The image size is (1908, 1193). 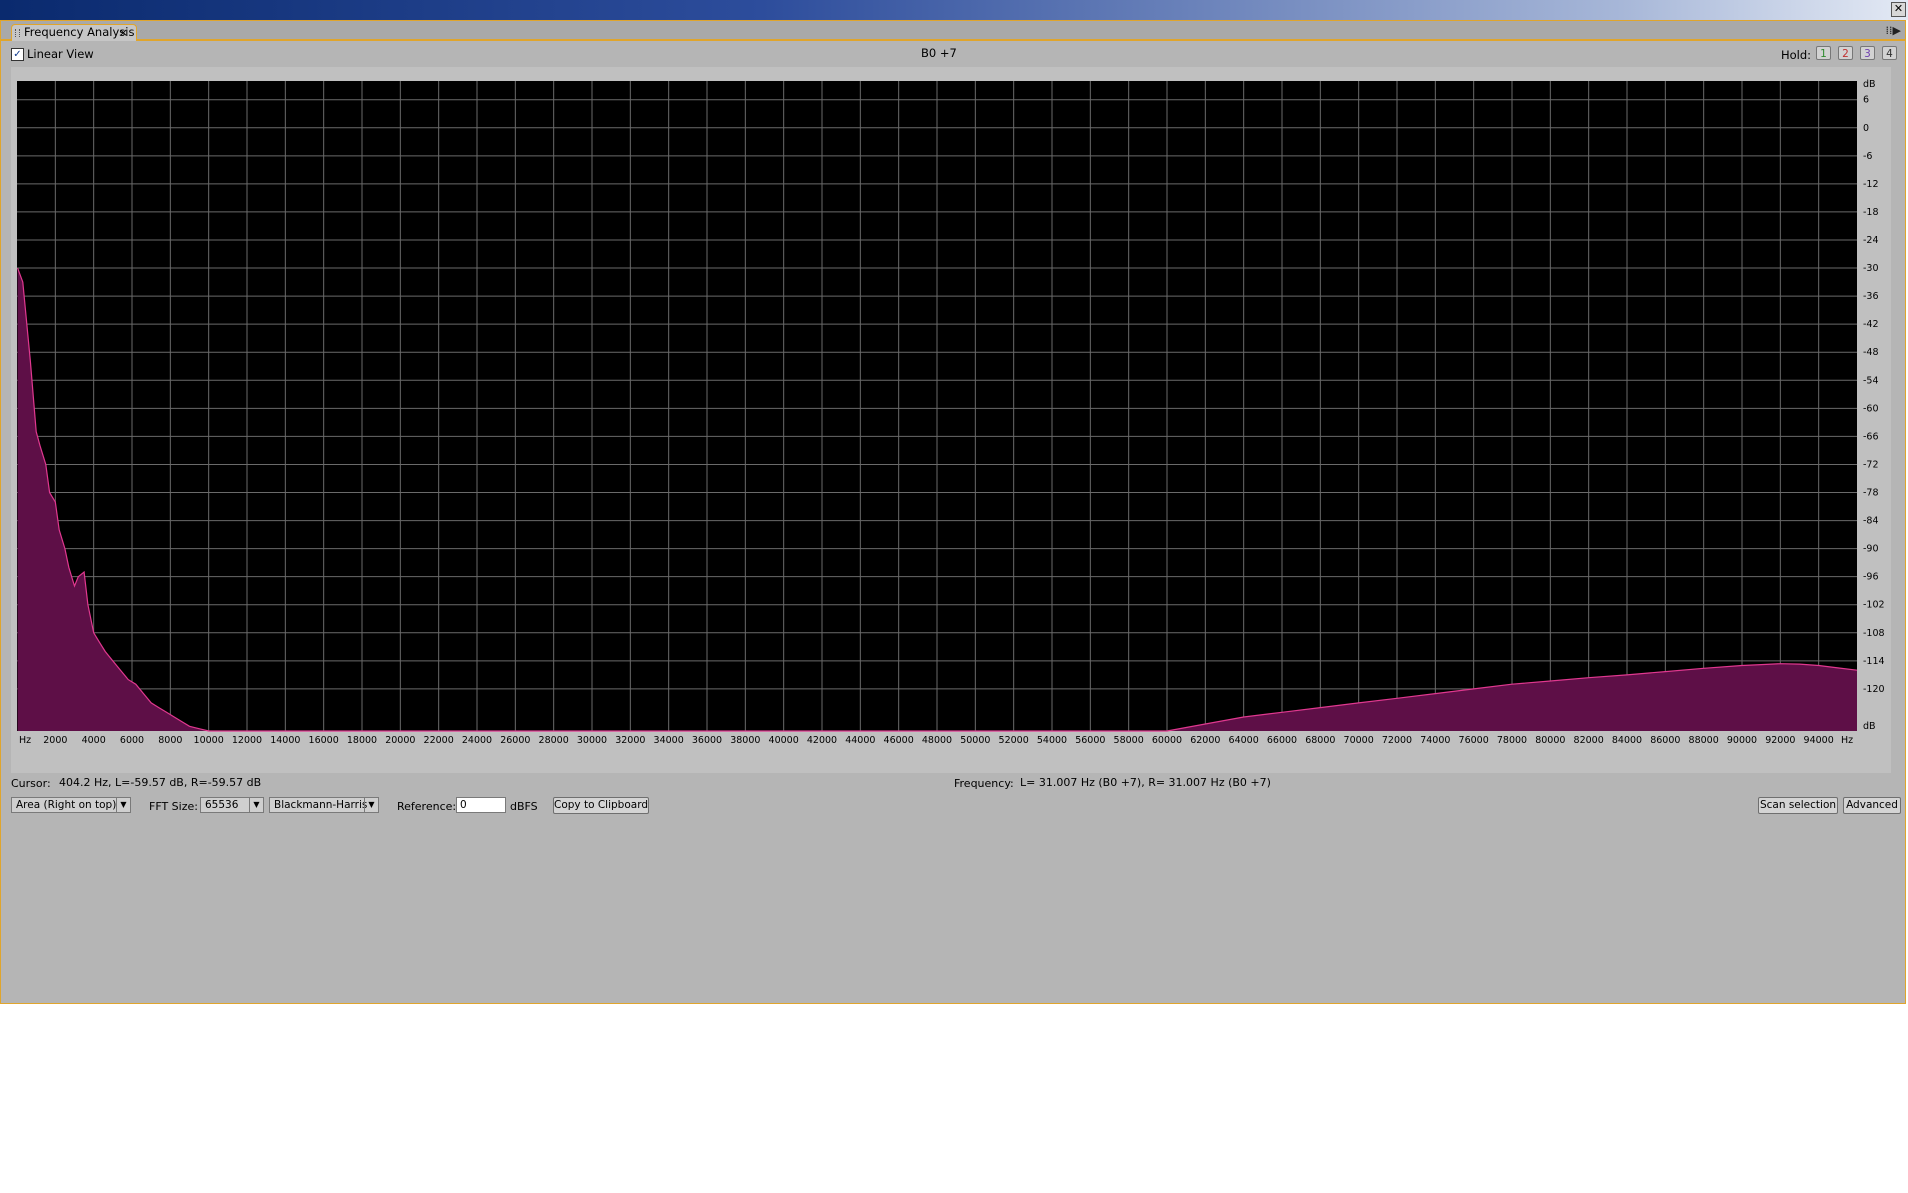 What do you see at coordinates (1871, 184) in the screenshot?
I see `y-tick-label: -12` at bounding box center [1871, 184].